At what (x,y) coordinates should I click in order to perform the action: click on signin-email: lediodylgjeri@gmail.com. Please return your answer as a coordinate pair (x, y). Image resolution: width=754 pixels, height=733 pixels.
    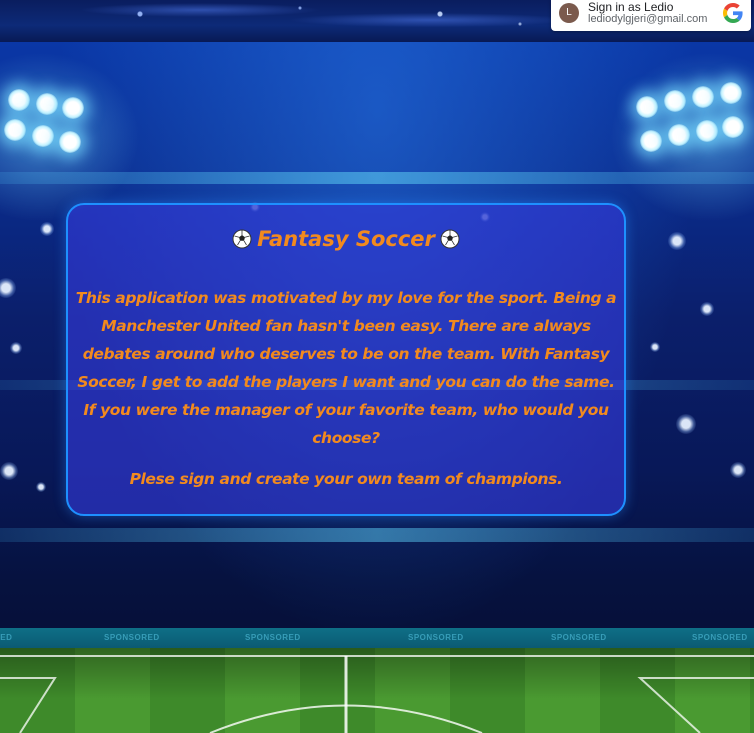
    Looking at the image, I should click on (648, 19).